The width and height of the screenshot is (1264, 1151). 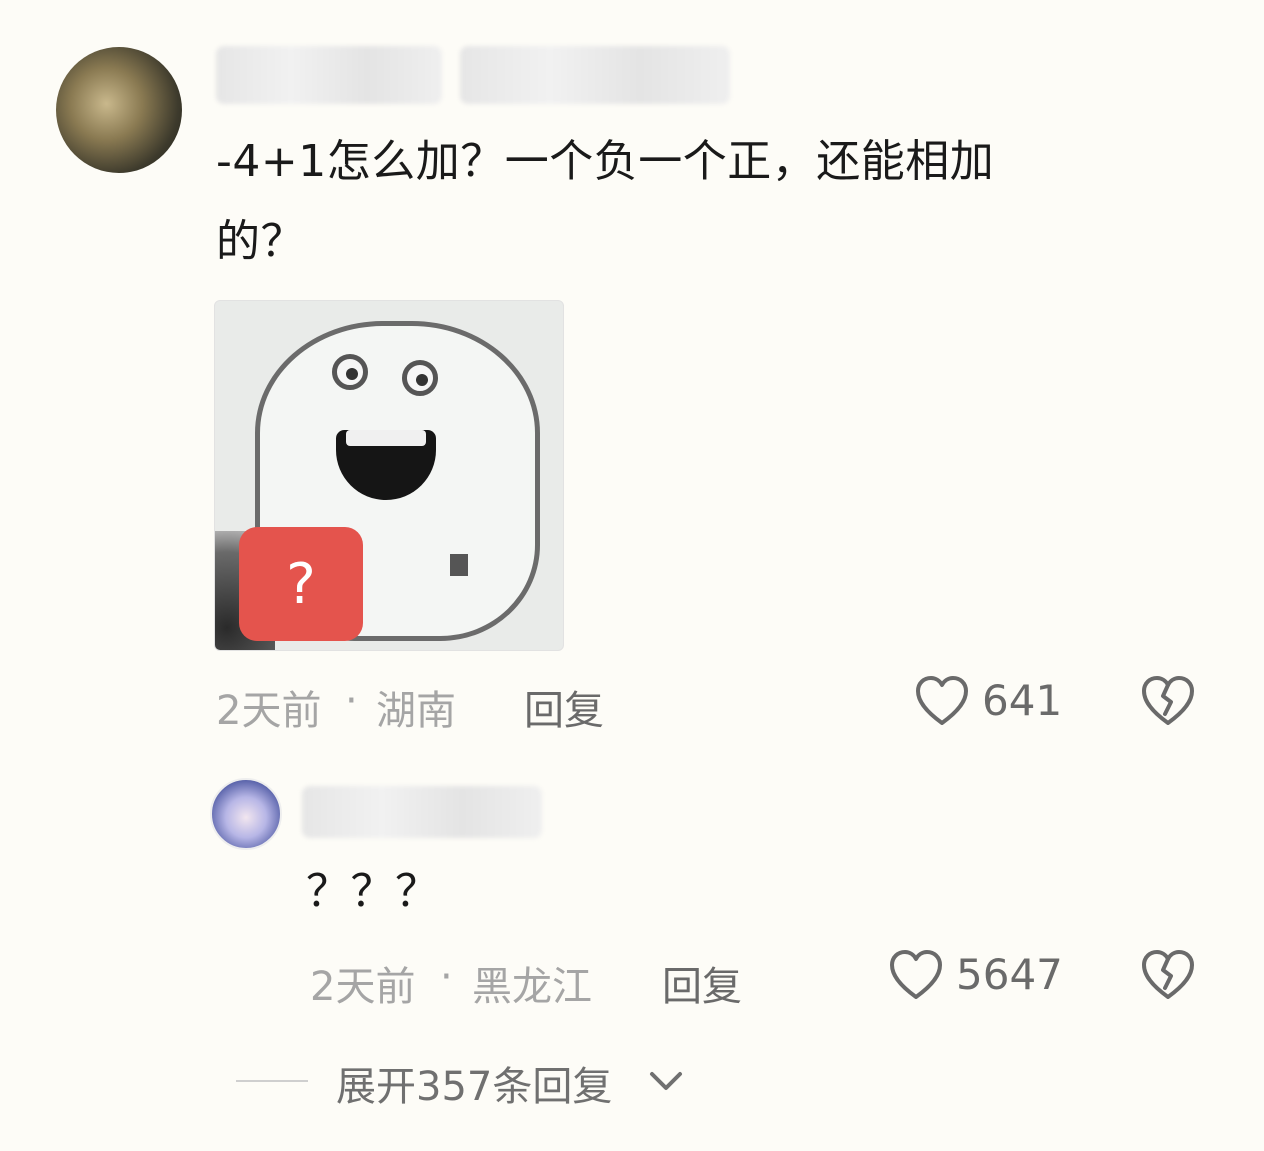 What do you see at coordinates (1022, 700) in the screenshot?
I see `comment-like-count: 641` at bounding box center [1022, 700].